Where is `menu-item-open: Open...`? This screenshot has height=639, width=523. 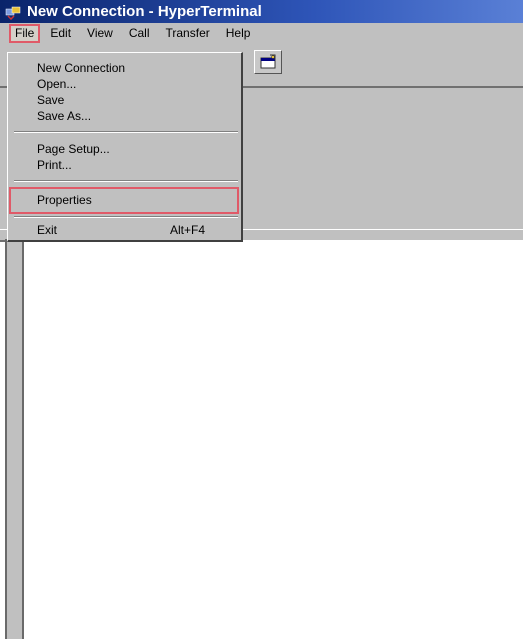 menu-item-open: Open... is located at coordinates (56, 84).